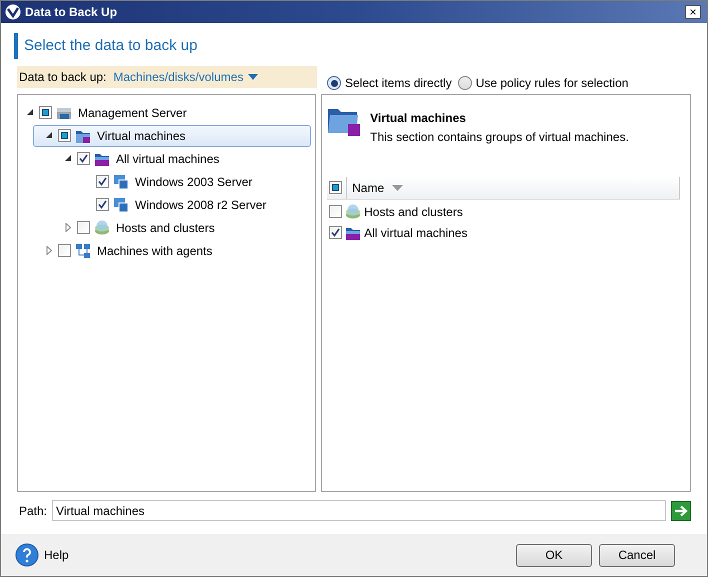 Image resolution: width=708 pixels, height=577 pixels. What do you see at coordinates (554, 555) in the screenshot?
I see `dialog-button: OK` at bounding box center [554, 555].